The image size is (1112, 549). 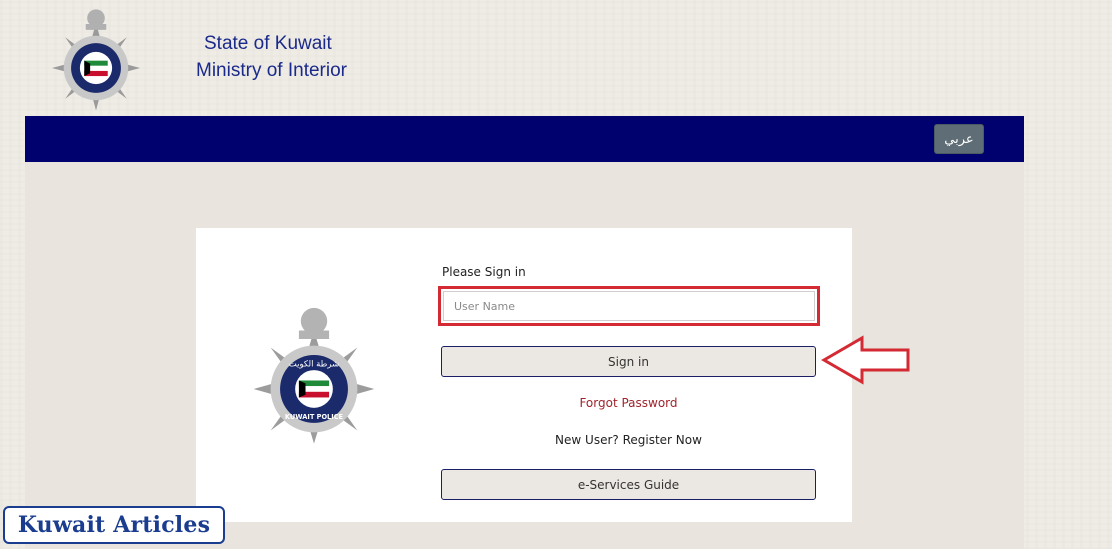 What do you see at coordinates (628, 440) in the screenshot?
I see `register-link: New User? Register Now` at bounding box center [628, 440].